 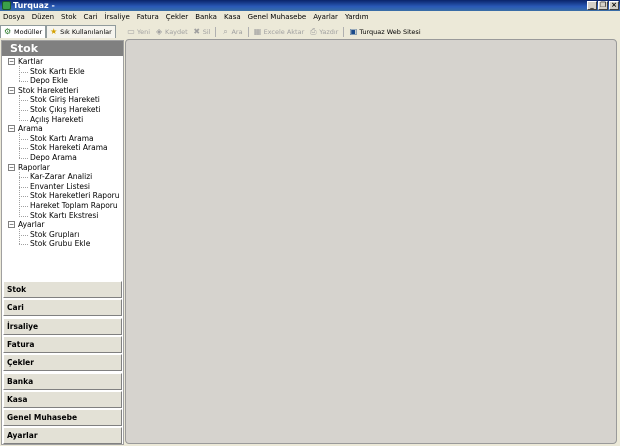 I want to click on window-controls: _ ❐ ×, so click(x=603, y=5).